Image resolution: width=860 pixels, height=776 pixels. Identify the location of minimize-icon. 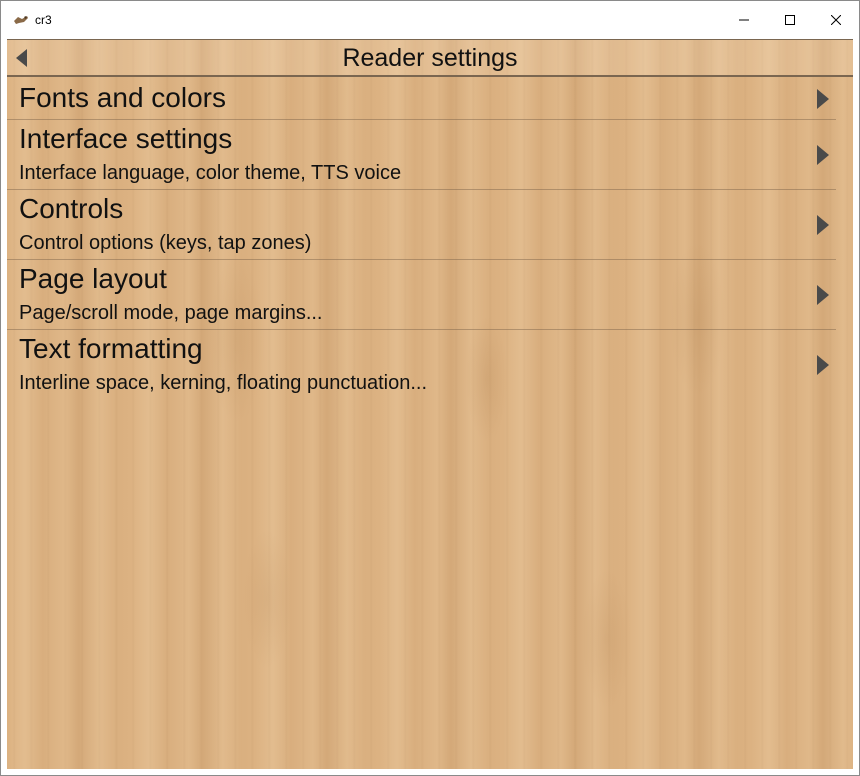
(744, 20).